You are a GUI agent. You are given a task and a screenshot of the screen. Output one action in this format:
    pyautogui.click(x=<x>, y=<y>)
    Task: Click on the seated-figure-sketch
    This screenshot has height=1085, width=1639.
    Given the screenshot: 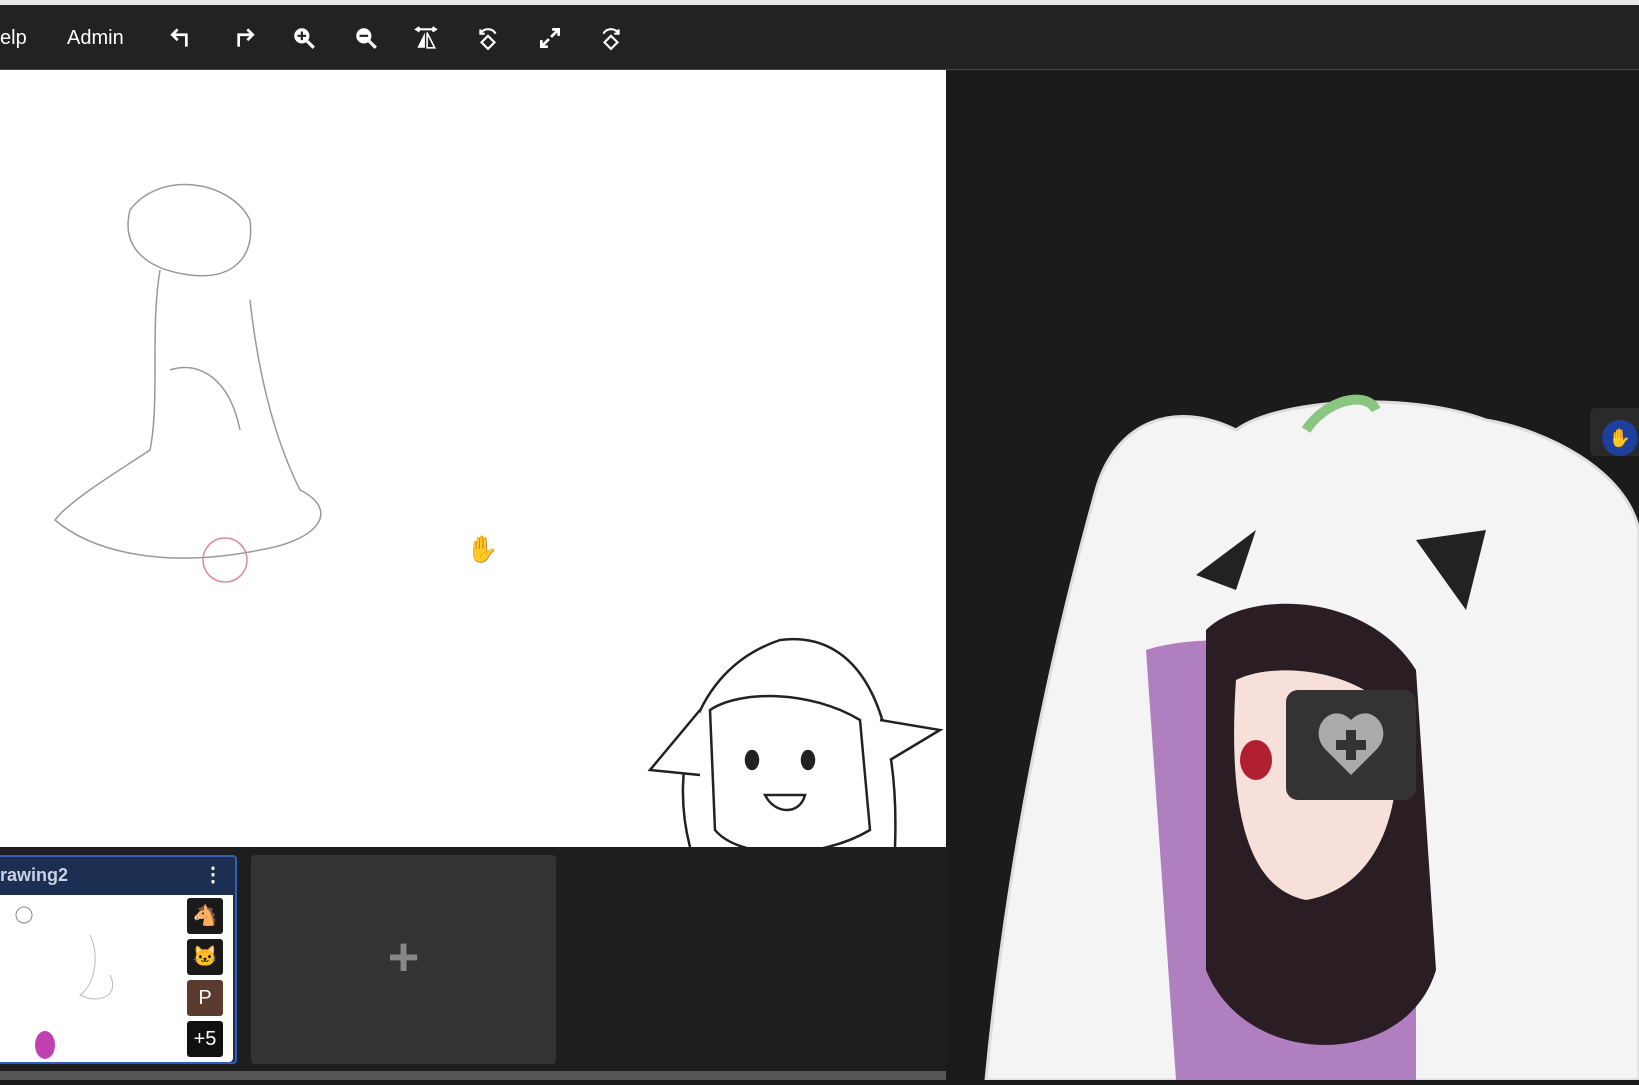 What is the action you would take?
    pyautogui.click(x=187, y=383)
    